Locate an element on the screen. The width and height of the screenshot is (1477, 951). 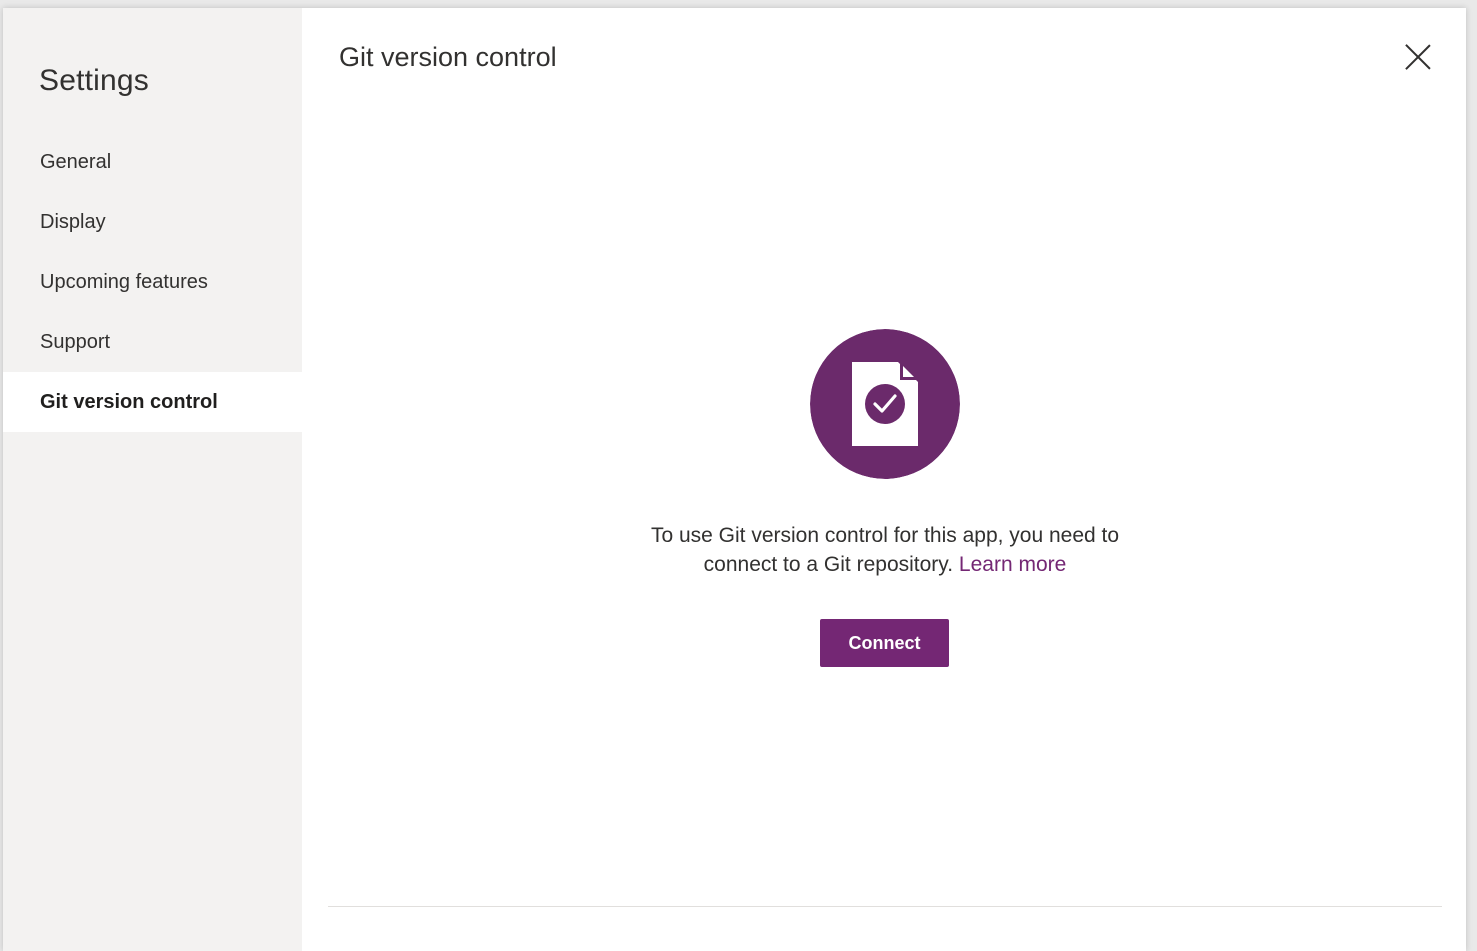
connect-button: Connect is located at coordinates (884, 643).